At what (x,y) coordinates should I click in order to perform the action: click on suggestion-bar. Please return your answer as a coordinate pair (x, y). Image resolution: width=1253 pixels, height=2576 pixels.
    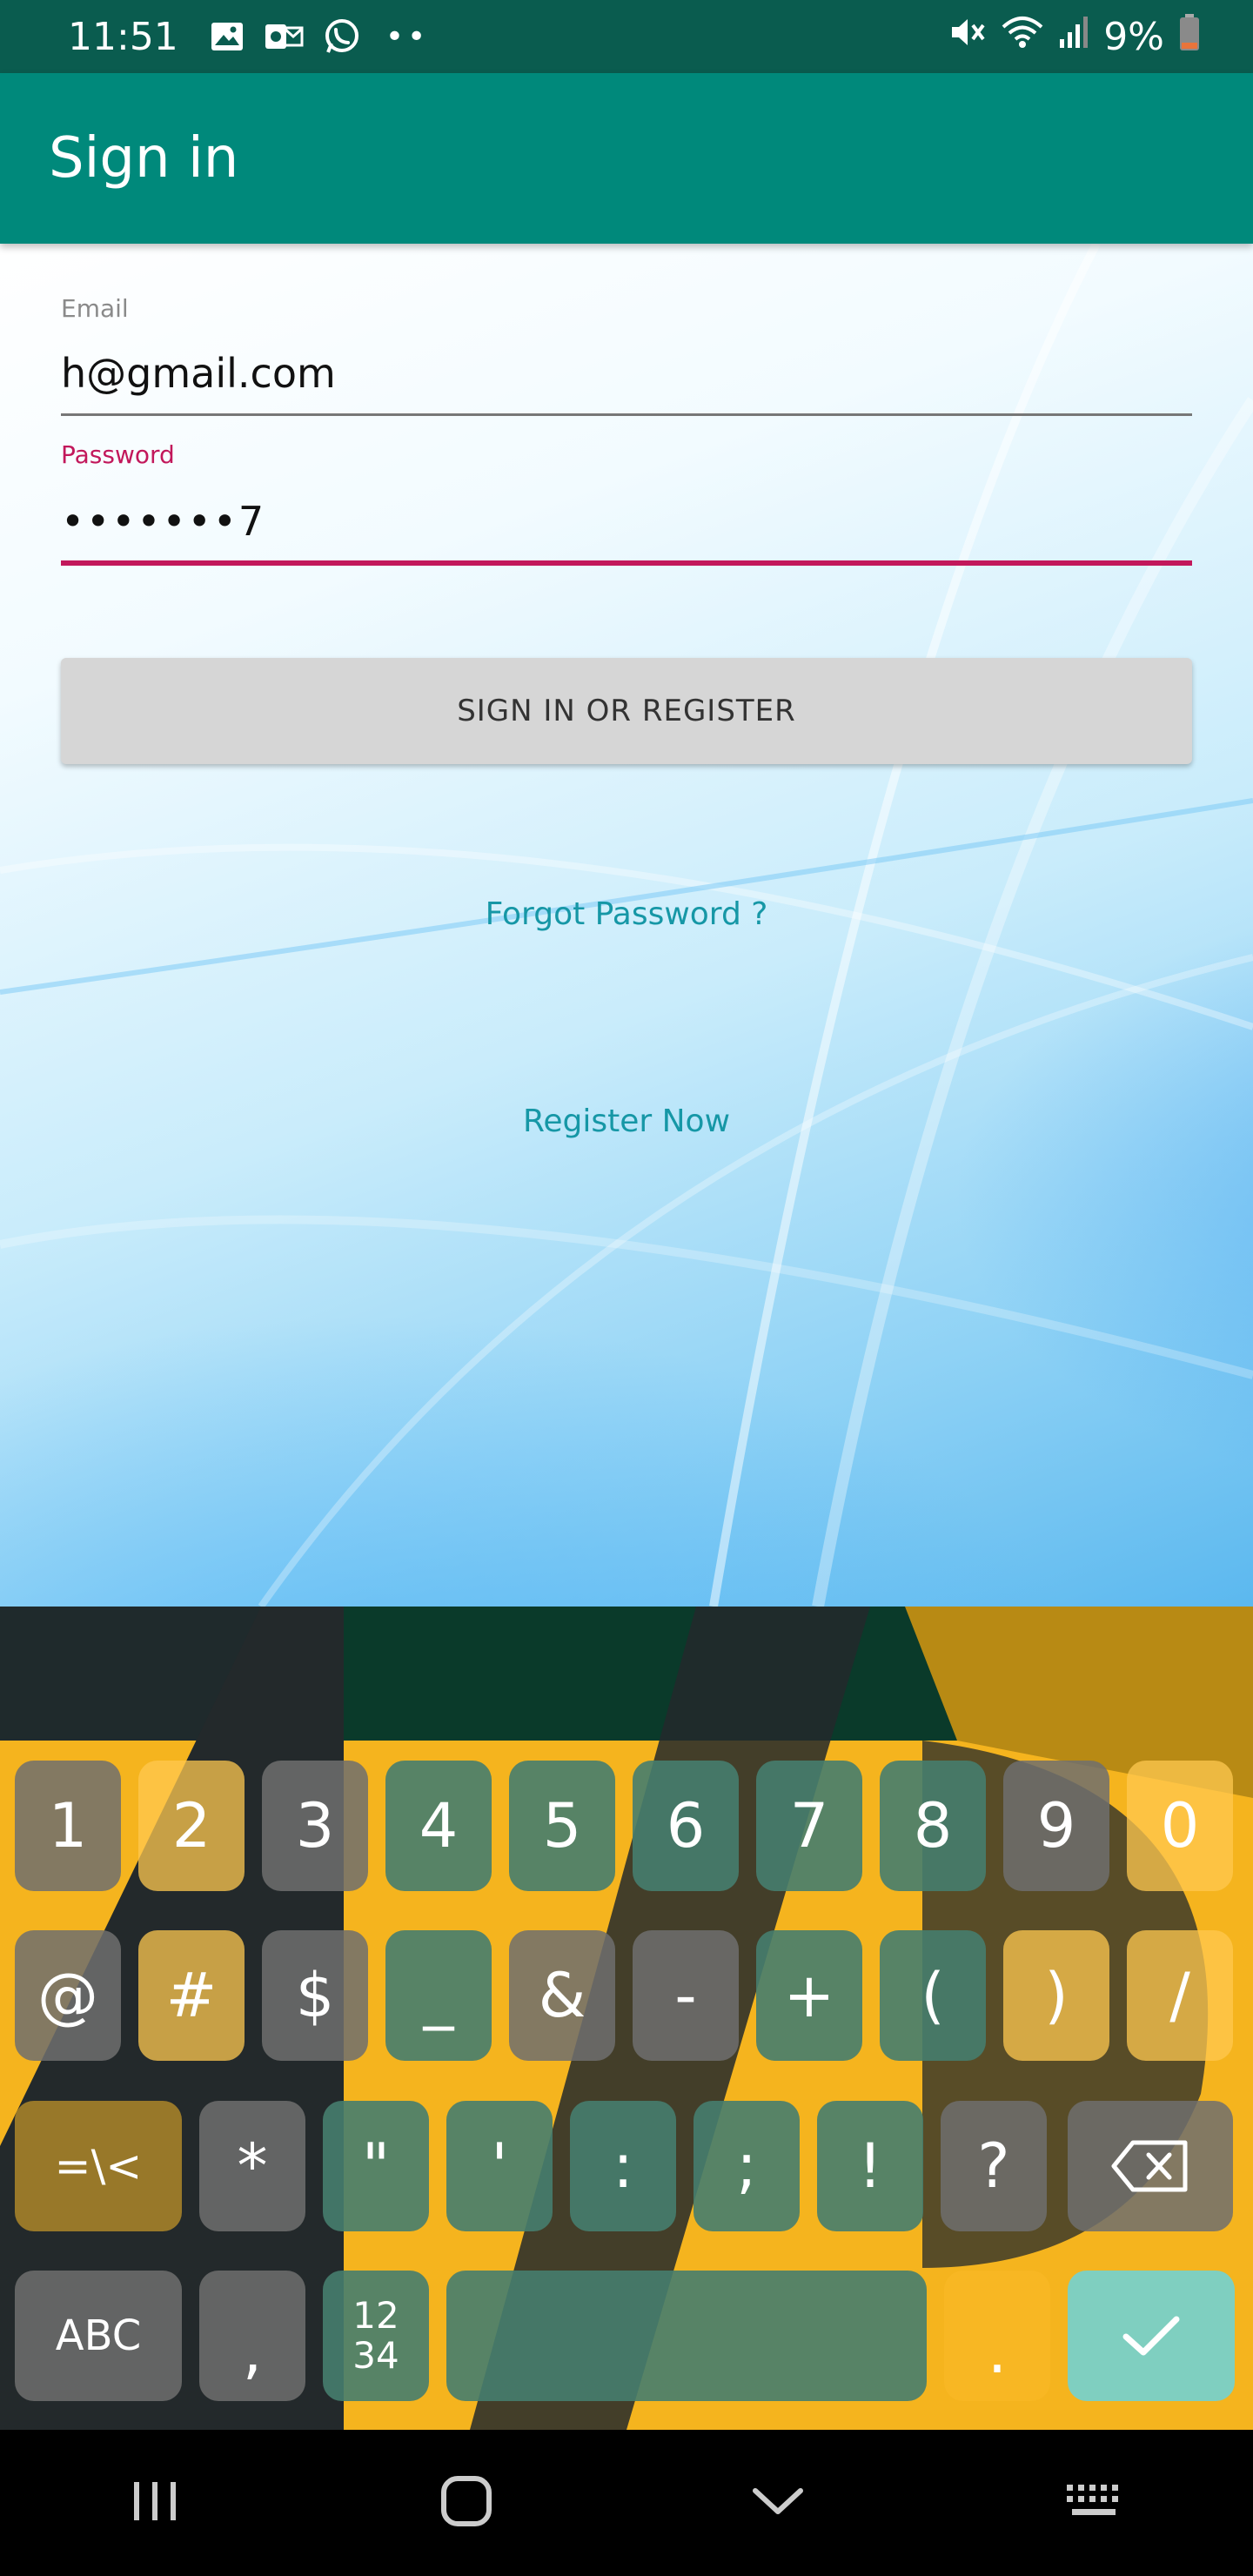
    Looking at the image, I should click on (626, 1674).